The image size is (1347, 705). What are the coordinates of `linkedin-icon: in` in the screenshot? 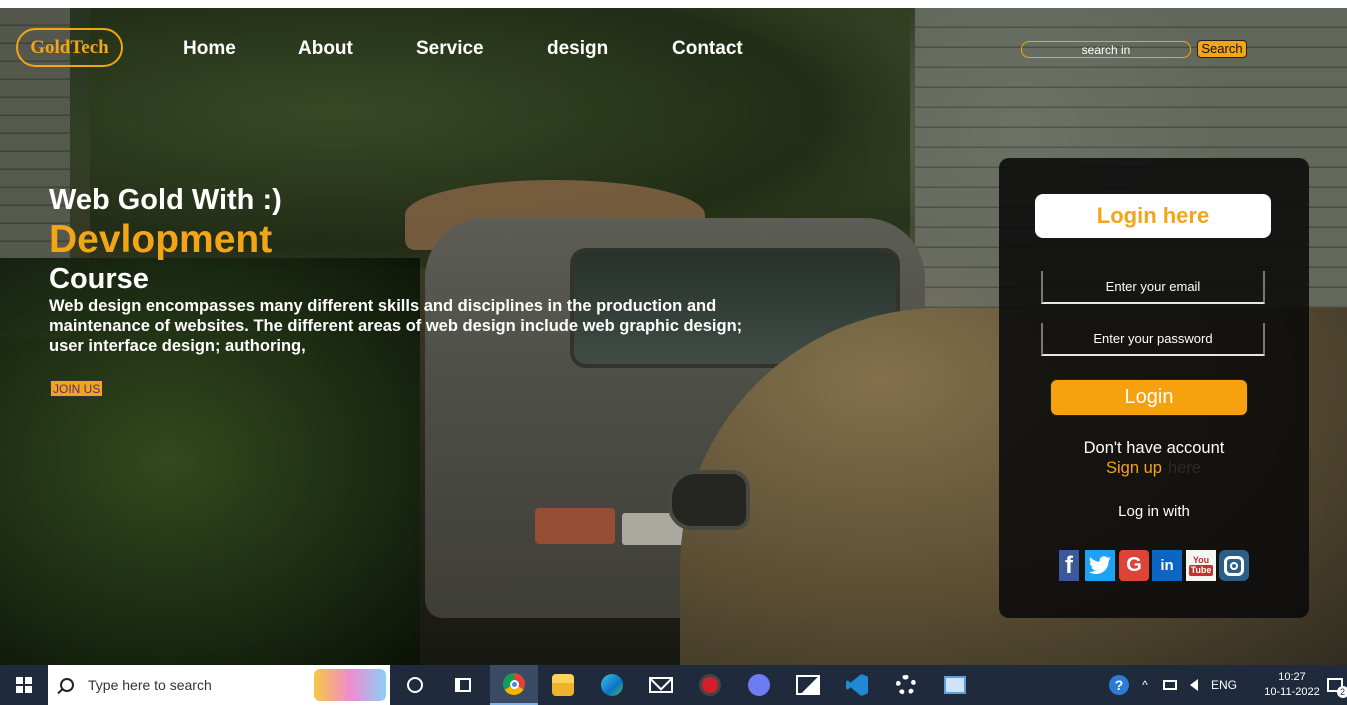 It's located at (1167, 565).